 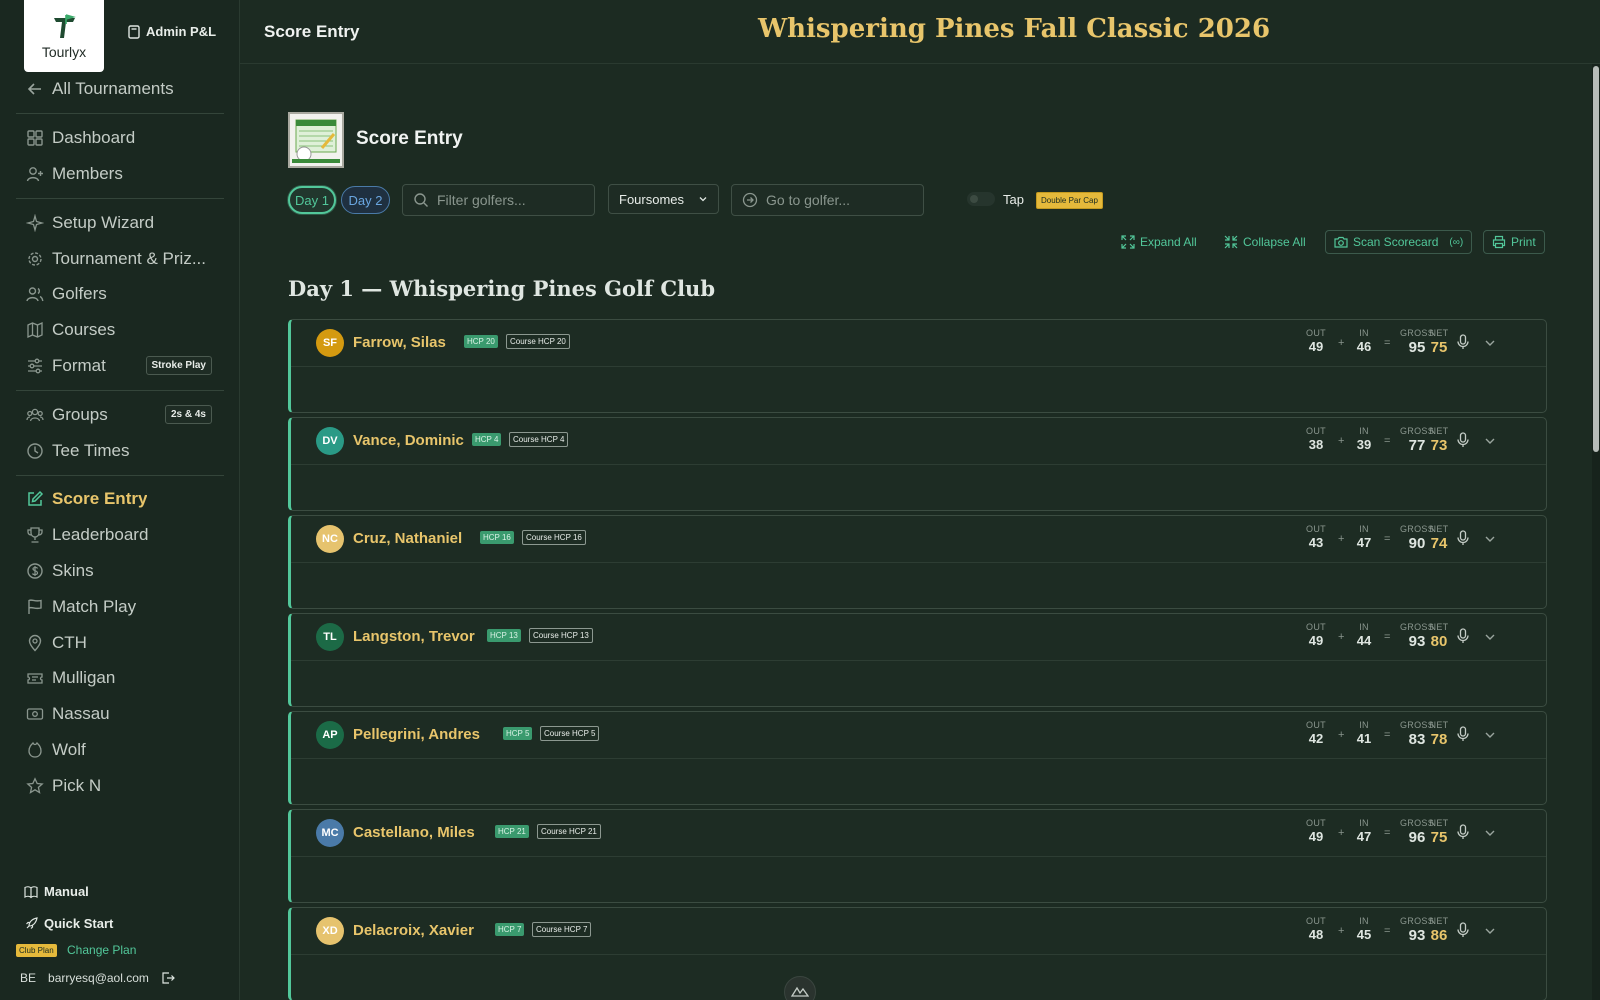 I want to click on sidebar-item-wolf: Wolf, so click(x=121, y=750).